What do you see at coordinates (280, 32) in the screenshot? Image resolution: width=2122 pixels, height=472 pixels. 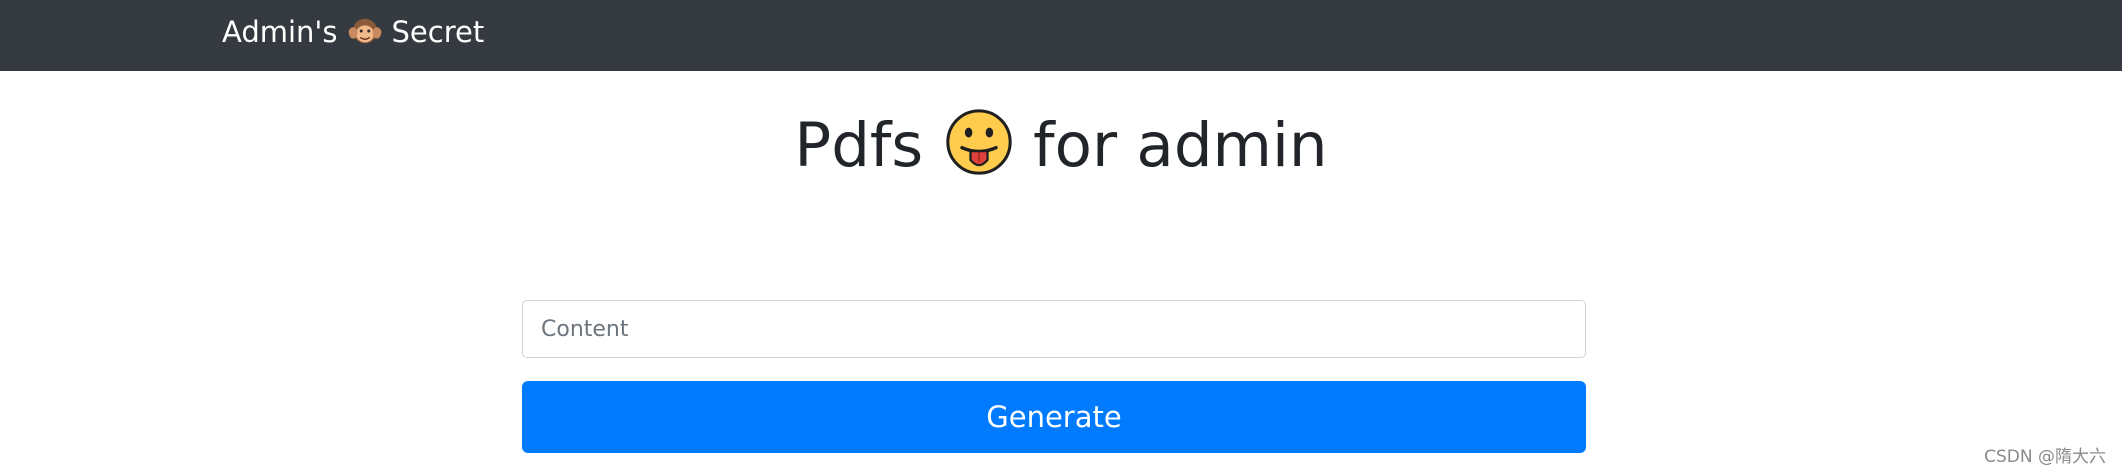 I see `brand-prefix: Admin's` at bounding box center [280, 32].